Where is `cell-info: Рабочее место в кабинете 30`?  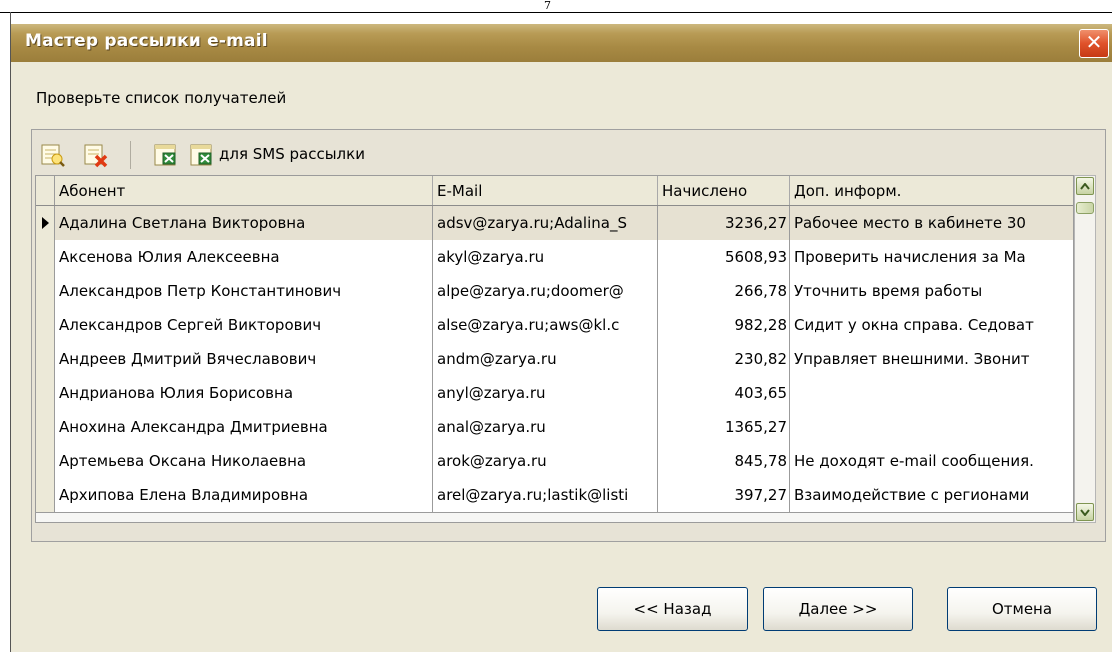 cell-info: Рабочее место в кабинете 30 is located at coordinates (931, 223).